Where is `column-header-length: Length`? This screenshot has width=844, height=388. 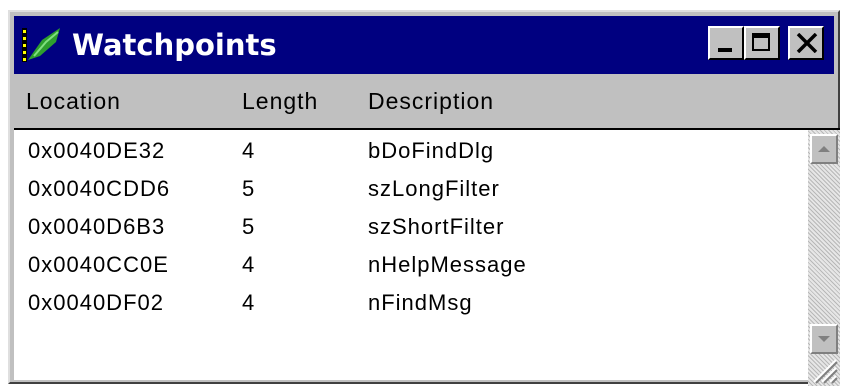 column-header-length: Length is located at coordinates (280, 101).